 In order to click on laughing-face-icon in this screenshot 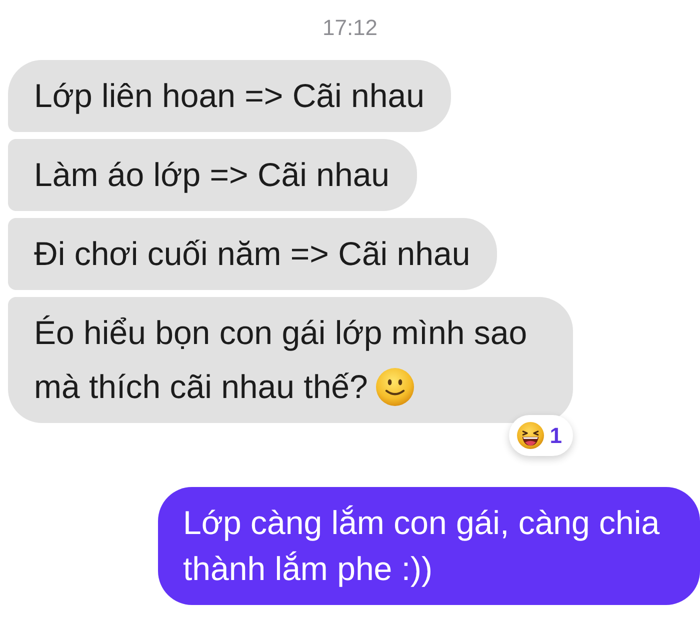, I will do `click(530, 435)`.